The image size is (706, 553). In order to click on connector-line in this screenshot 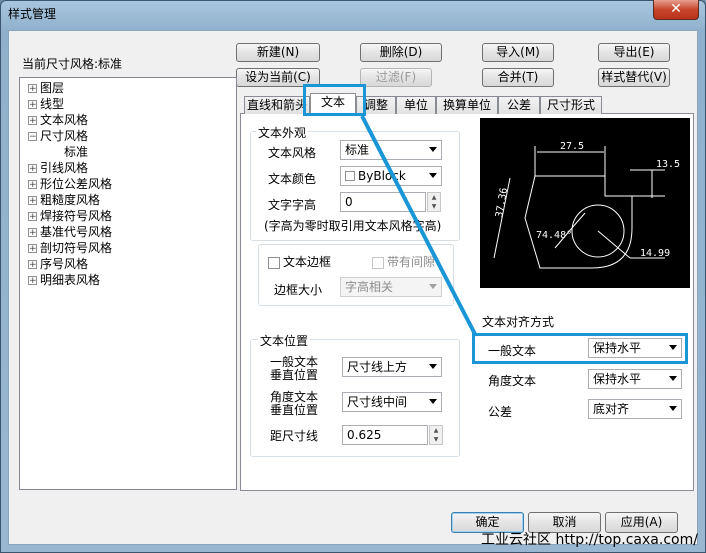, I will do `click(419, 226)`.